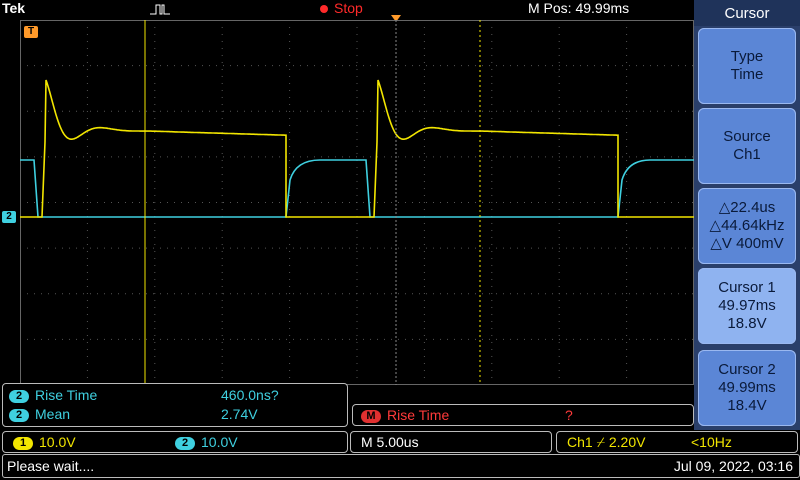 The height and width of the screenshot is (480, 800). I want to click on ch1-badge: 1, so click(23, 443).